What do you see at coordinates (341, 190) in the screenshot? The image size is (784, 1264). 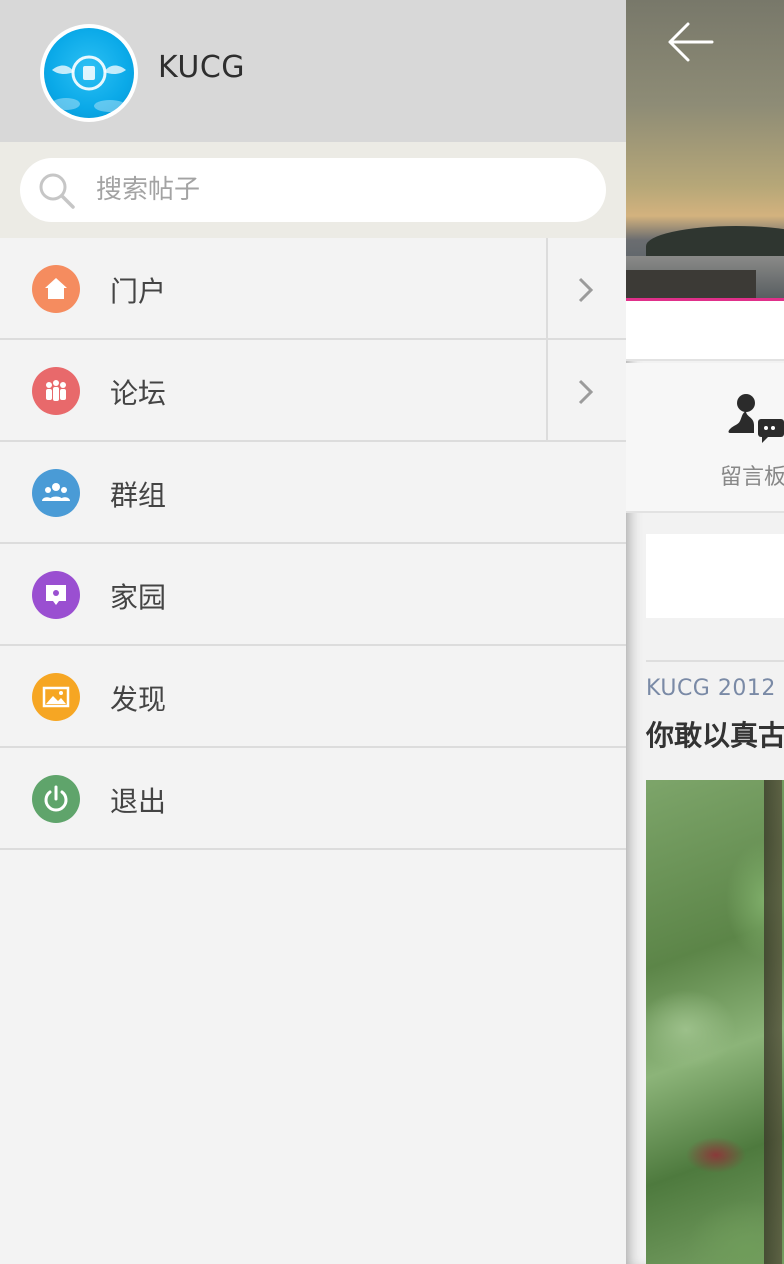 I see `search-input` at bounding box center [341, 190].